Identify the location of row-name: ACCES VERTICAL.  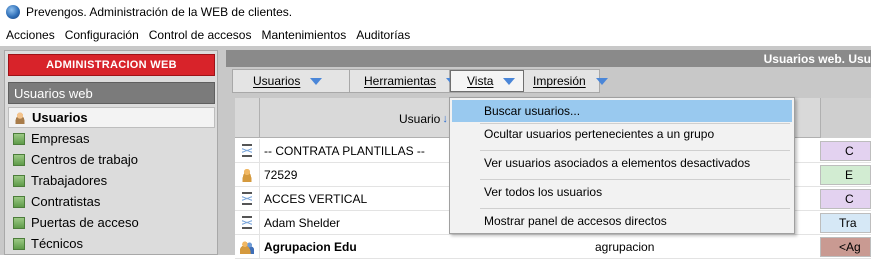
(316, 198).